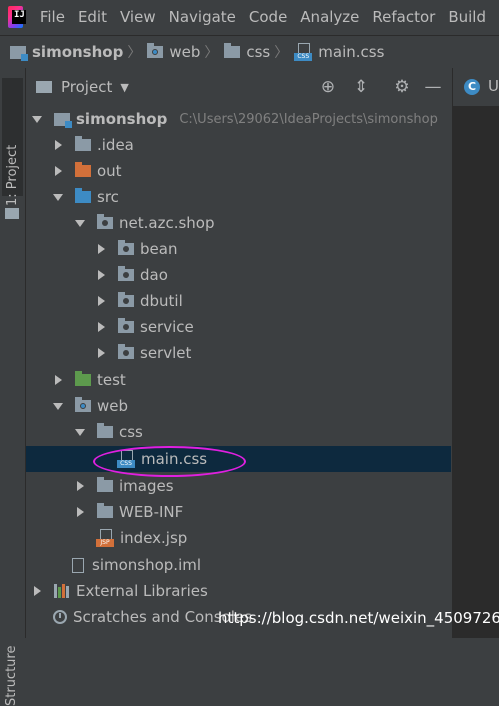  I want to click on tree-item-service: service, so click(238, 327).